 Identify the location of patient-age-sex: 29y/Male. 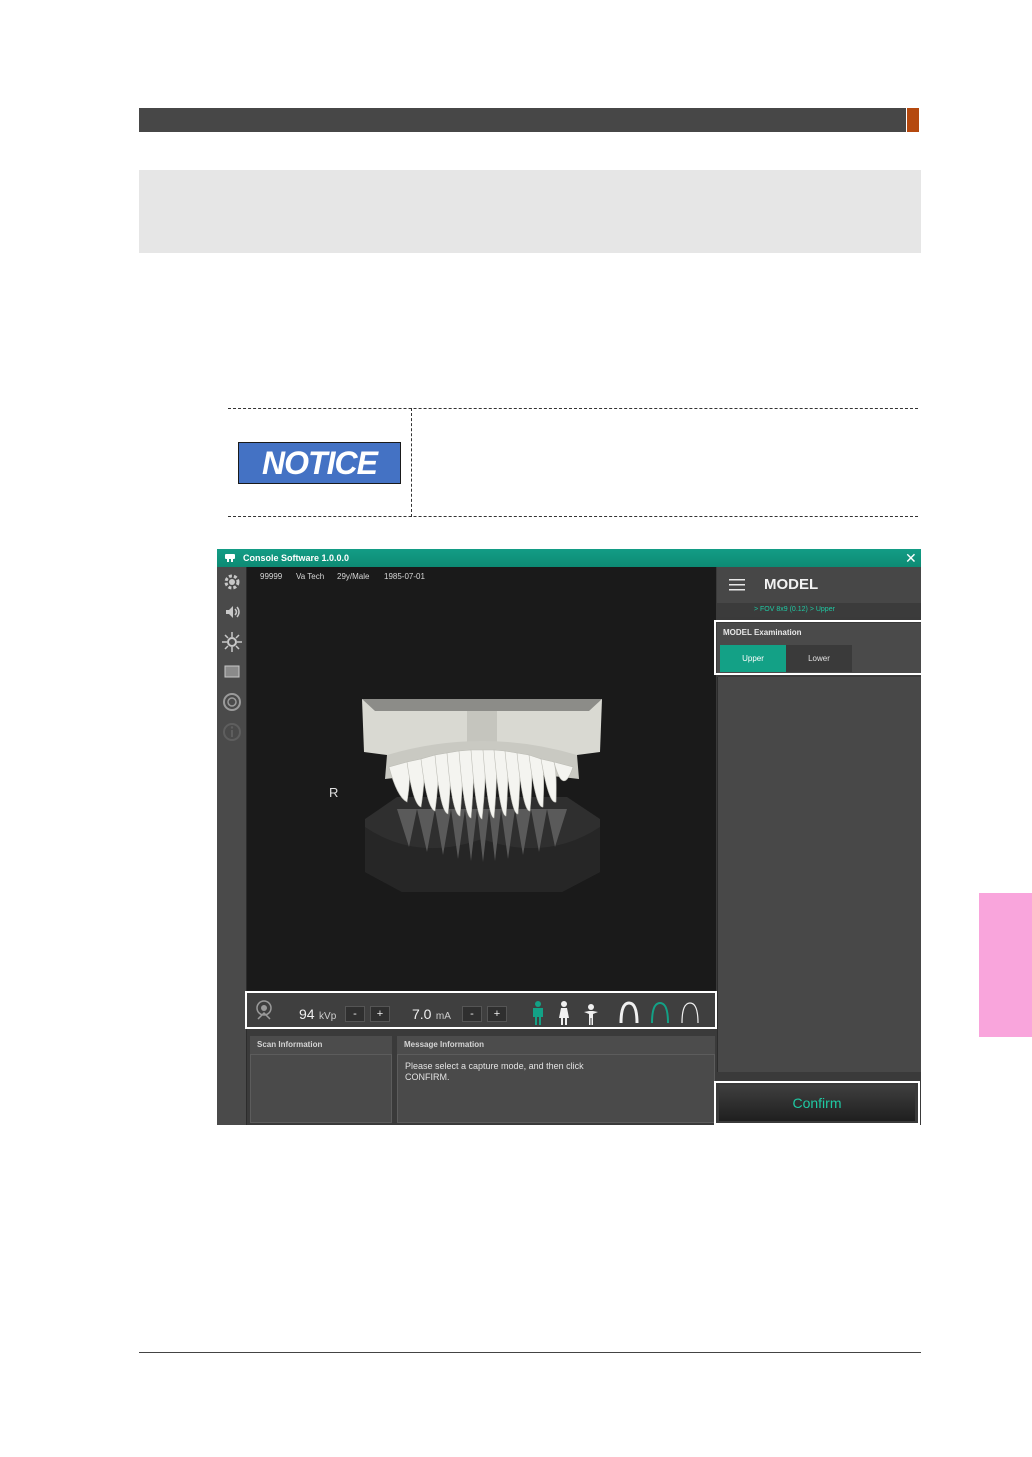
(353, 576).